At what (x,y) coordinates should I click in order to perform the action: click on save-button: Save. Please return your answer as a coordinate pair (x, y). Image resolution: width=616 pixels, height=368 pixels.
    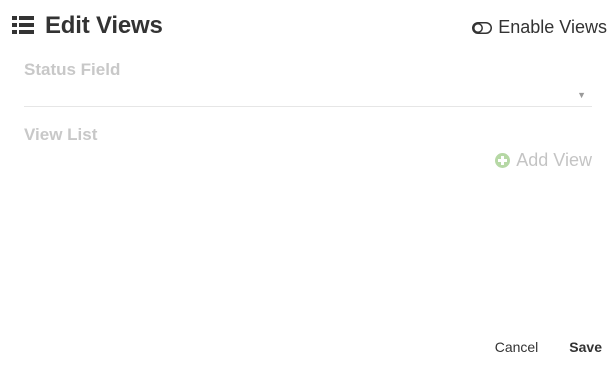
    Looking at the image, I should click on (585, 347).